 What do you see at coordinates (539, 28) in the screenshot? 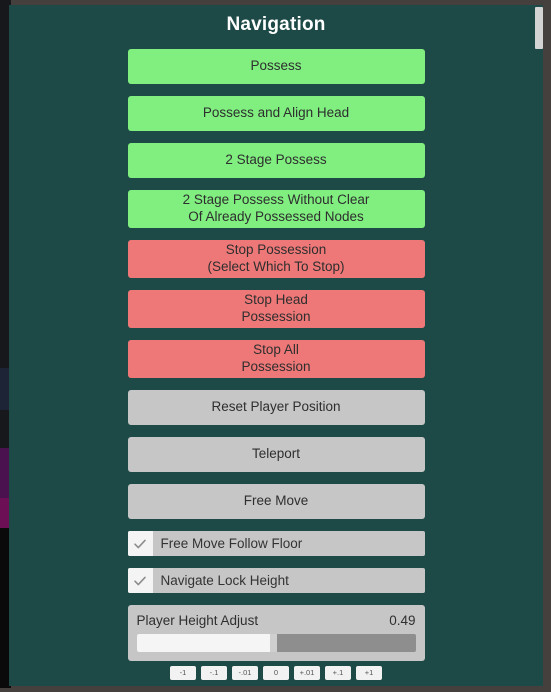
I see `scrollbar-thumb` at bounding box center [539, 28].